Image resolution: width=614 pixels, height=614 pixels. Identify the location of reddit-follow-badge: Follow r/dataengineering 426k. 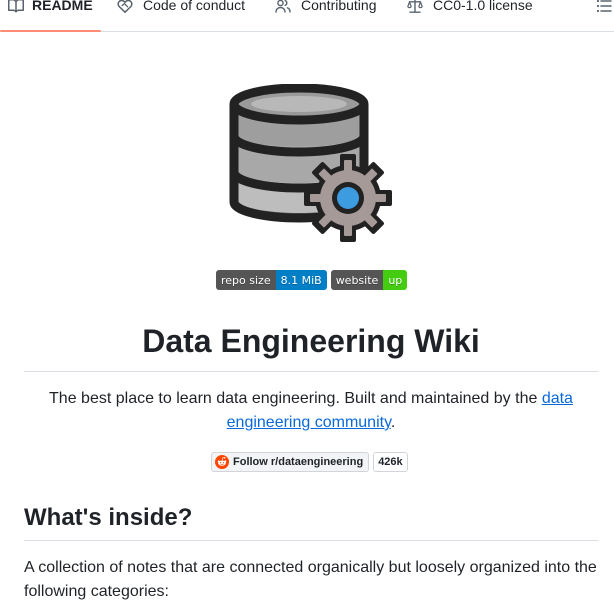
(309, 462).